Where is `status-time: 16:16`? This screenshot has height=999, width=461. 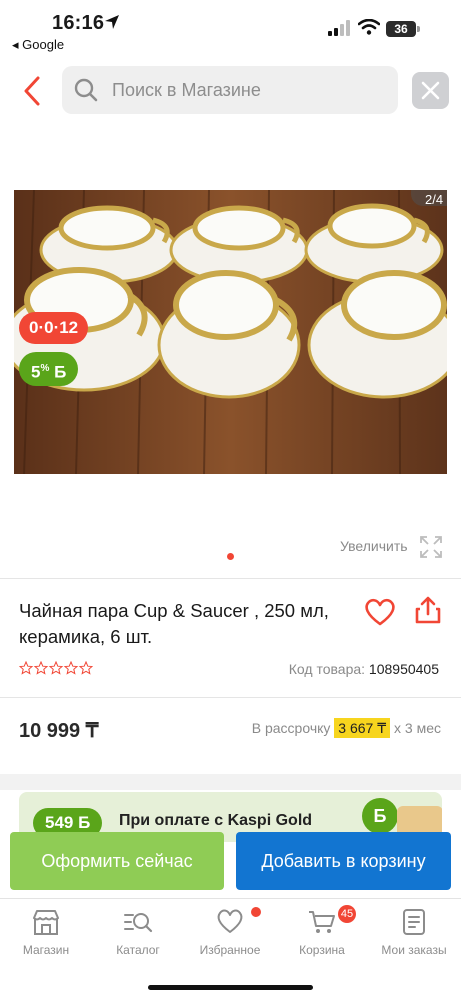
status-time: 16:16 is located at coordinates (78, 23).